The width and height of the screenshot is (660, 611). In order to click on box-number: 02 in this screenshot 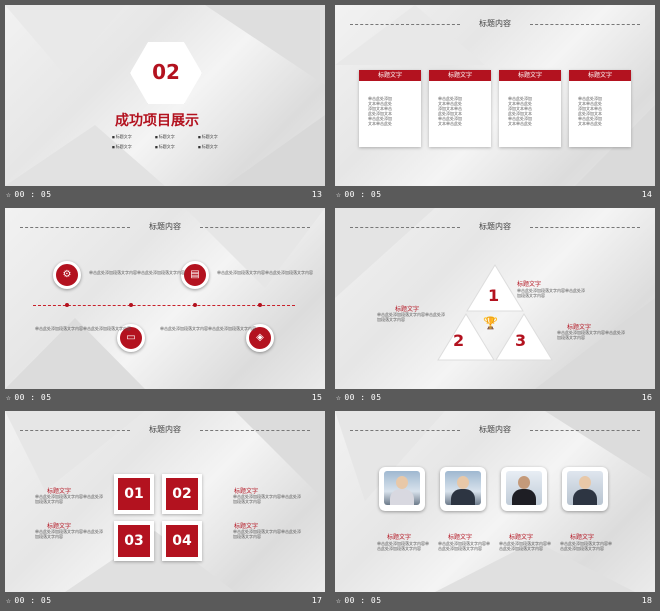, I will do `click(182, 494)`.